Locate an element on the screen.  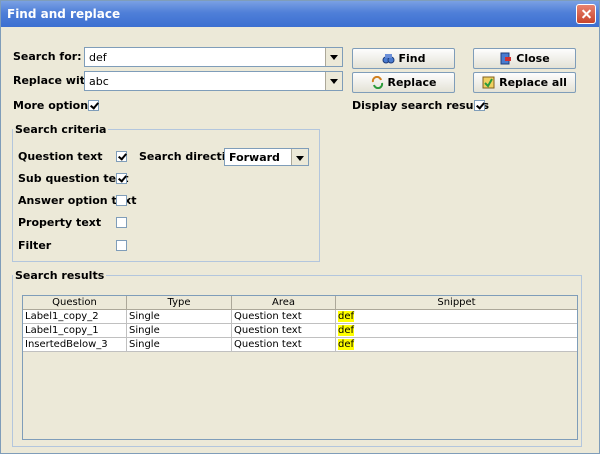
sub-question-text-checkbox is located at coordinates (121, 178).